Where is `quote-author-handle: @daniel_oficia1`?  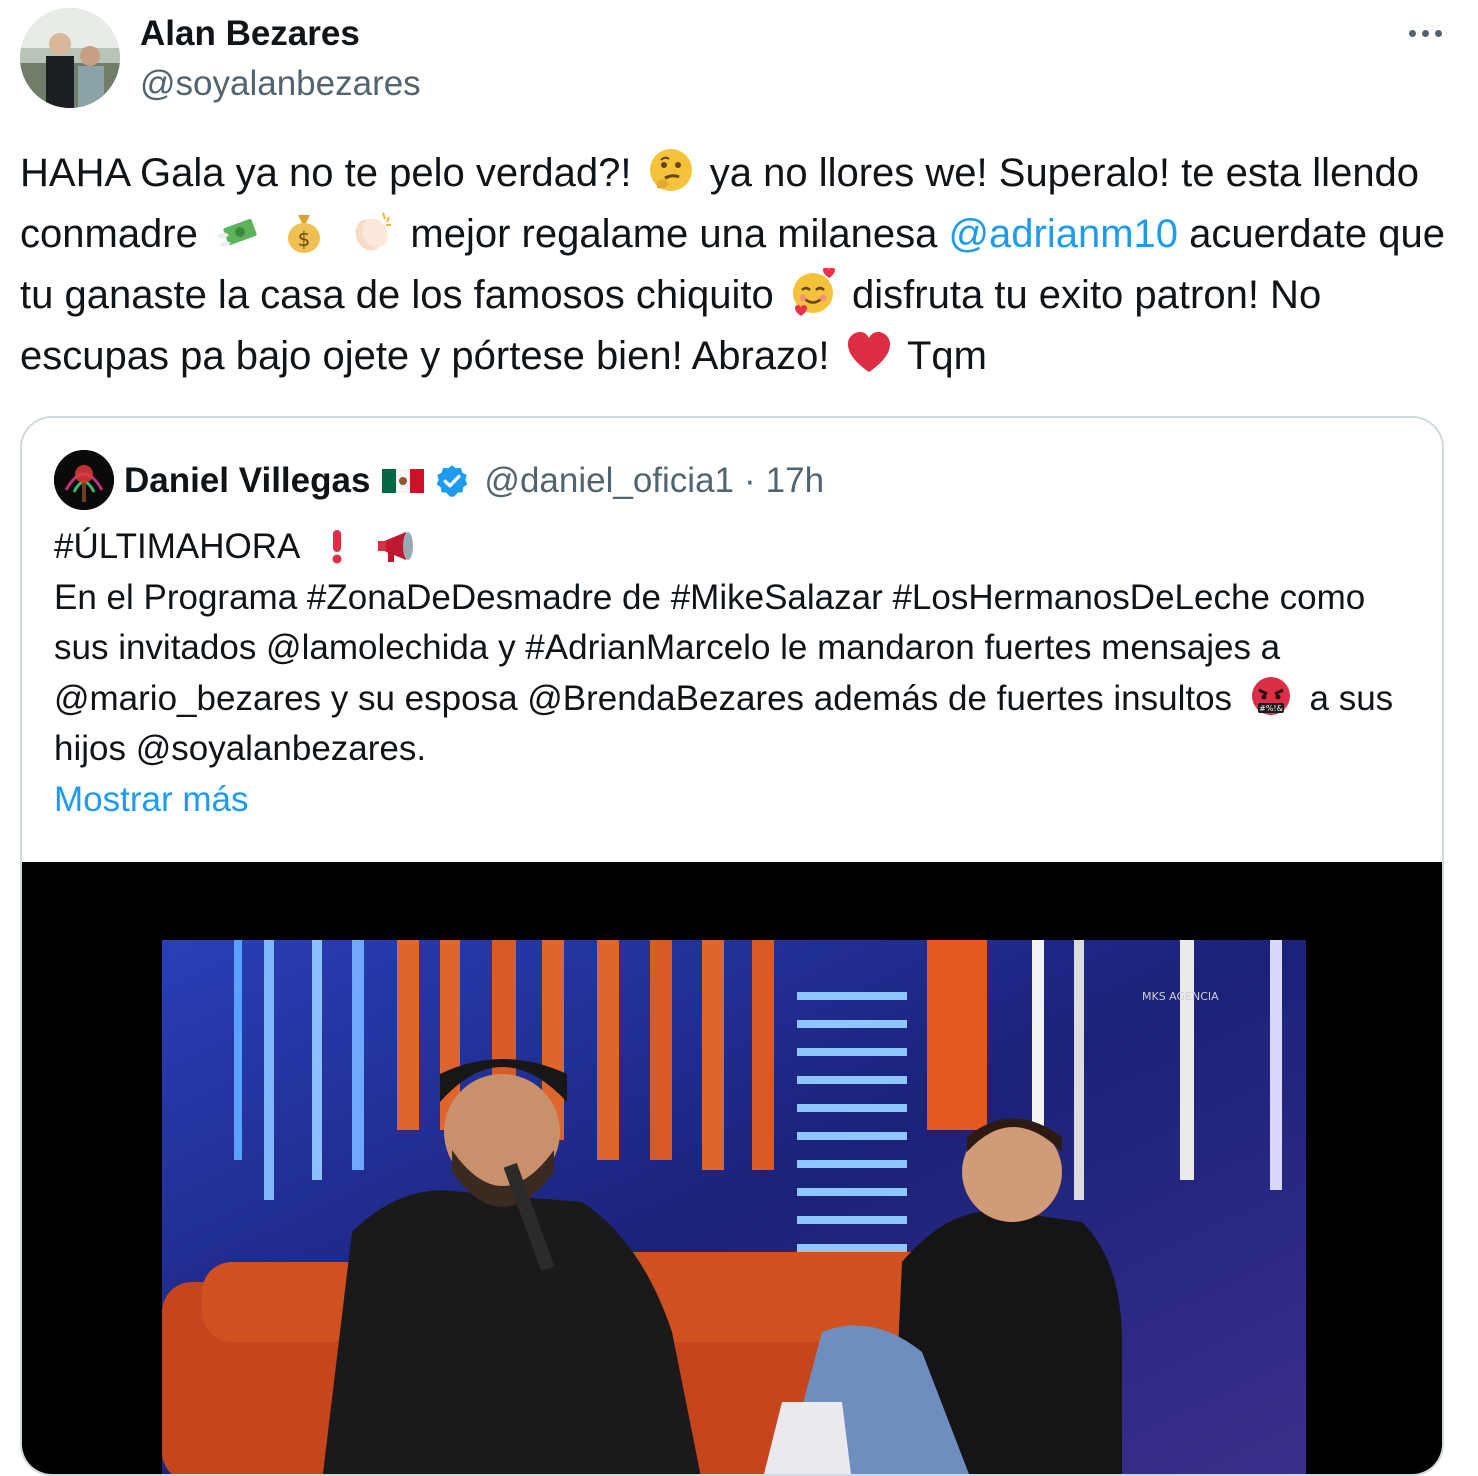
quote-author-handle: @daniel_oficia1 is located at coordinates (609, 481).